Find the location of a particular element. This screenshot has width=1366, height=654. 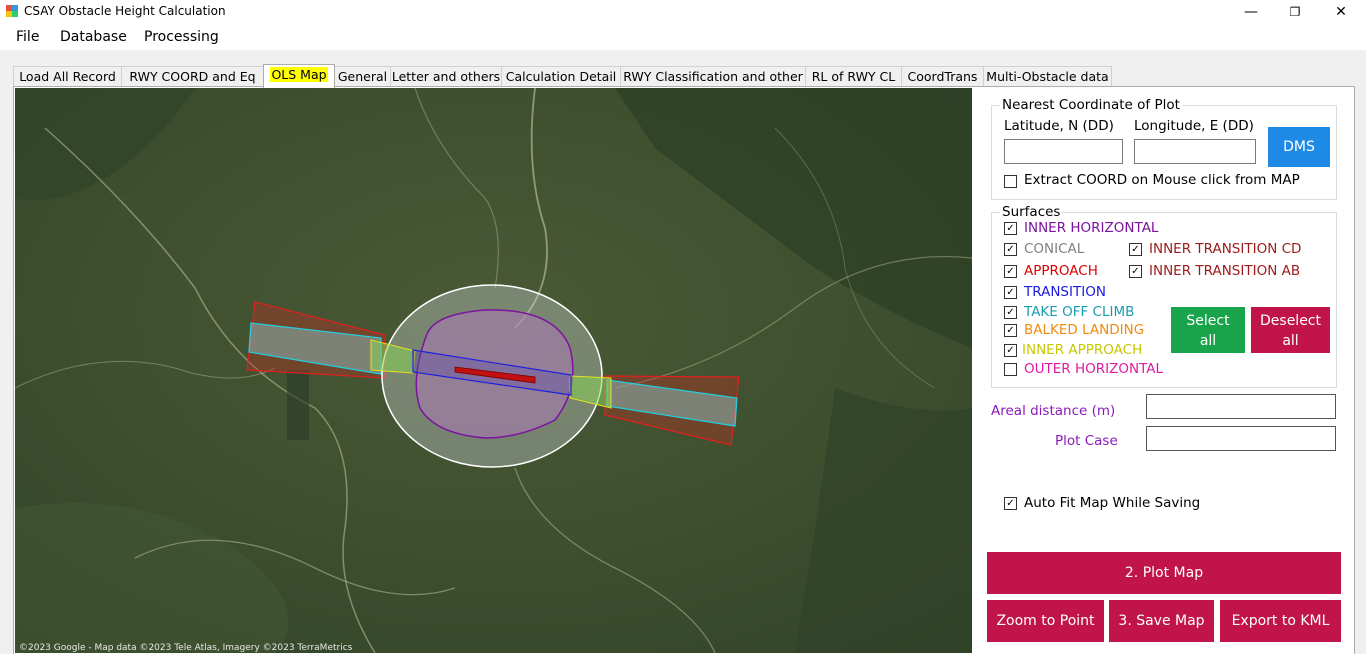

tab-calculation-detail: Calculation Detail is located at coordinates (561, 76).